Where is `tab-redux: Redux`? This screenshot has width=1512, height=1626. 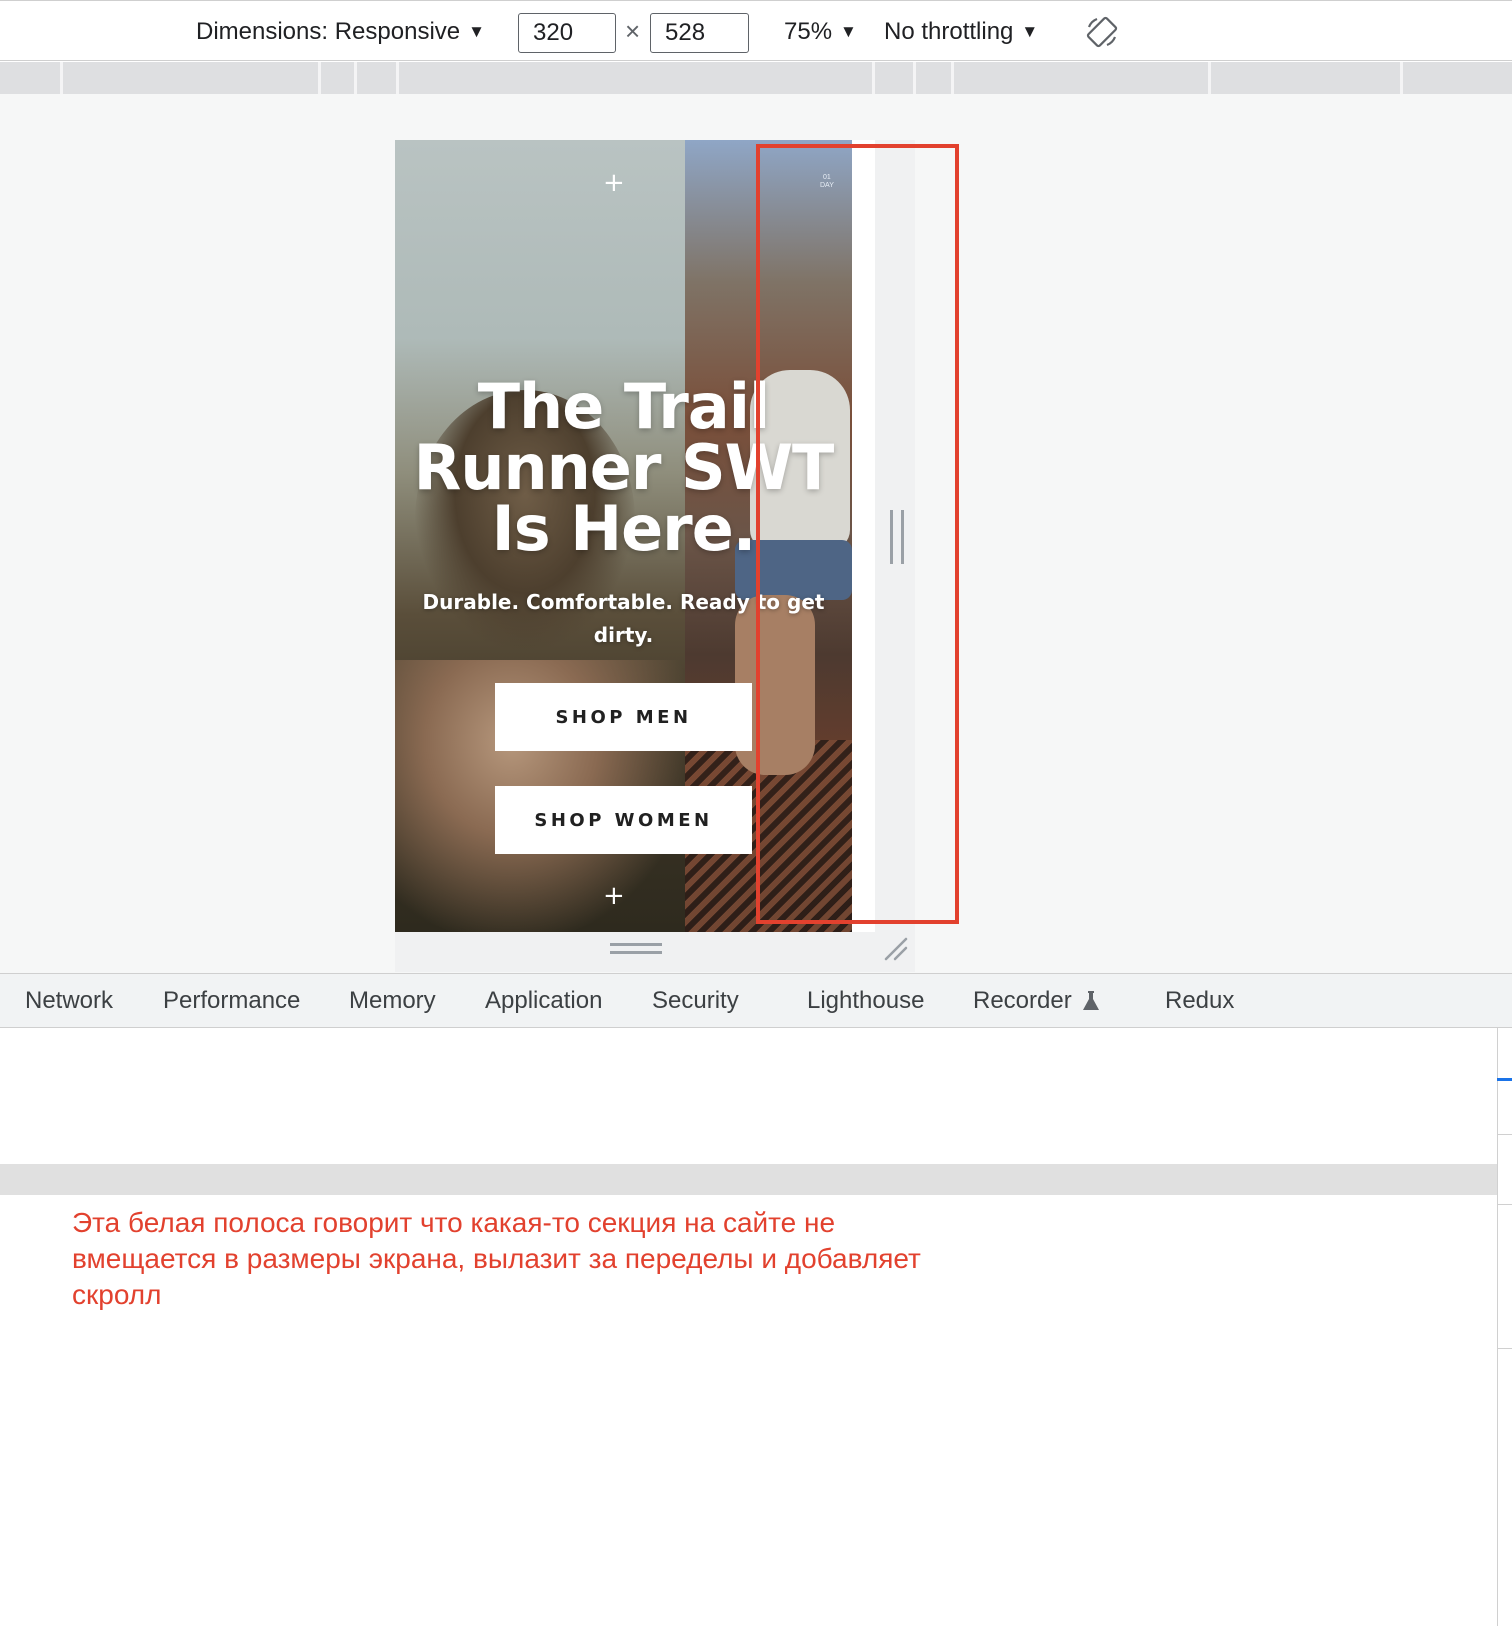
tab-redux: Redux is located at coordinates (1199, 1000).